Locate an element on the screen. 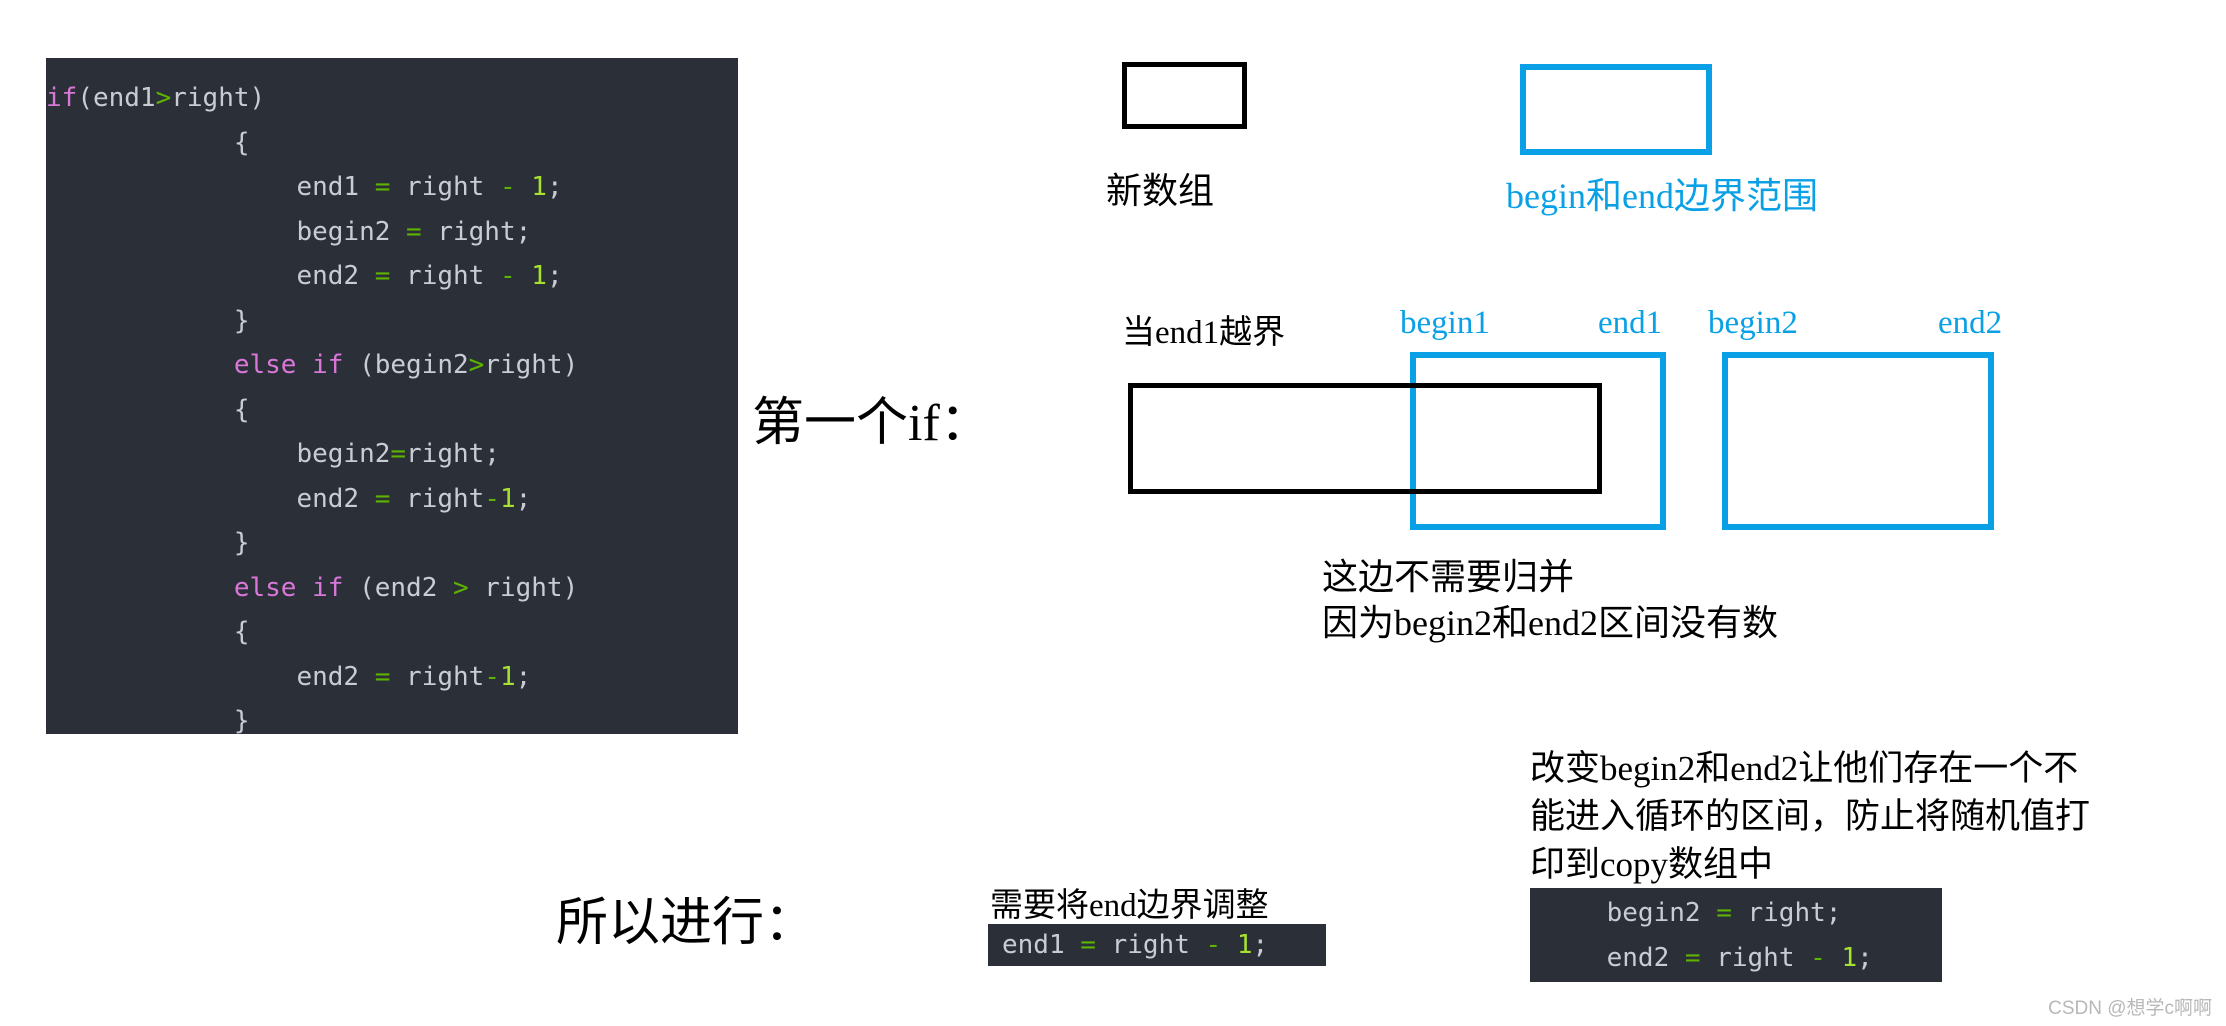 The image size is (2226, 1026). code-line: begin2=right; is located at coordinates (273, 454).